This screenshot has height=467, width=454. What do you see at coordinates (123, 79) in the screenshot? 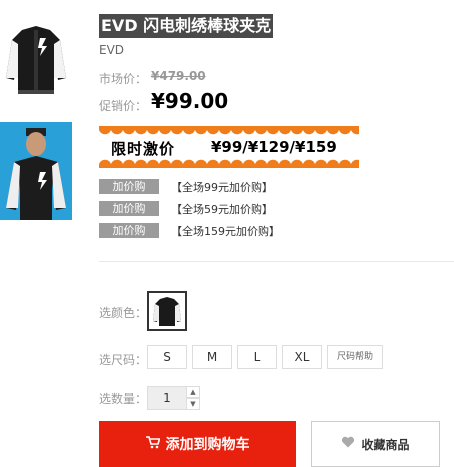
I see `market-price-label: 市场价：` at bounding box center [123, 79].